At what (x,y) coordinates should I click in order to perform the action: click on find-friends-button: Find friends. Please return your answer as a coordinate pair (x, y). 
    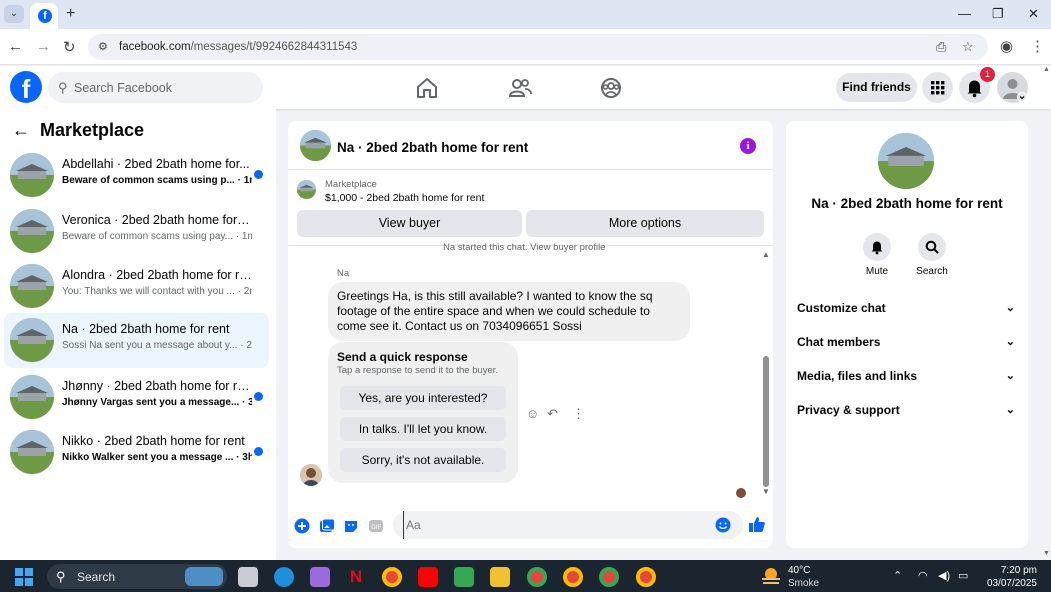
    Looking at the image, I should click on (876, 87).